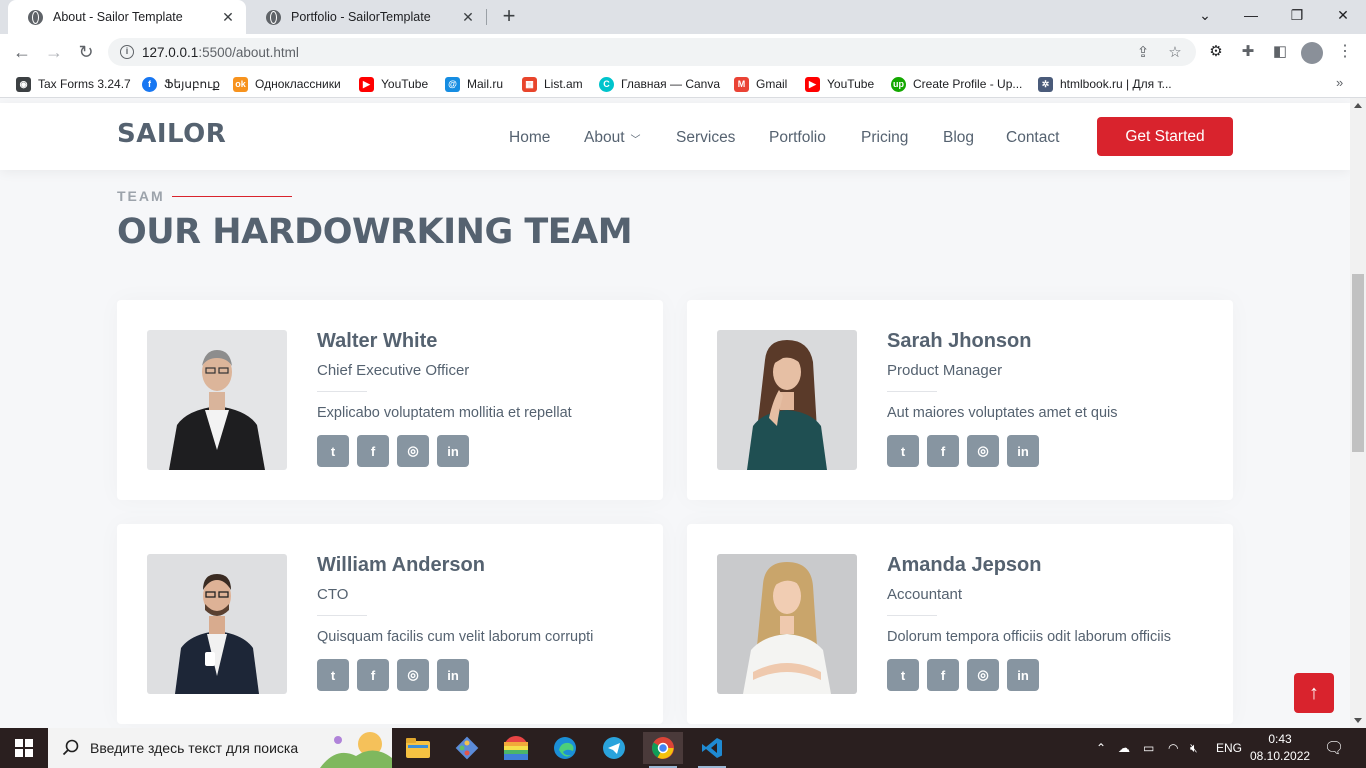  What do you see at coordinates (1343, 15) in the screenshot?
I see `window-close-button: ✕` at bounding box center [1343, 15].